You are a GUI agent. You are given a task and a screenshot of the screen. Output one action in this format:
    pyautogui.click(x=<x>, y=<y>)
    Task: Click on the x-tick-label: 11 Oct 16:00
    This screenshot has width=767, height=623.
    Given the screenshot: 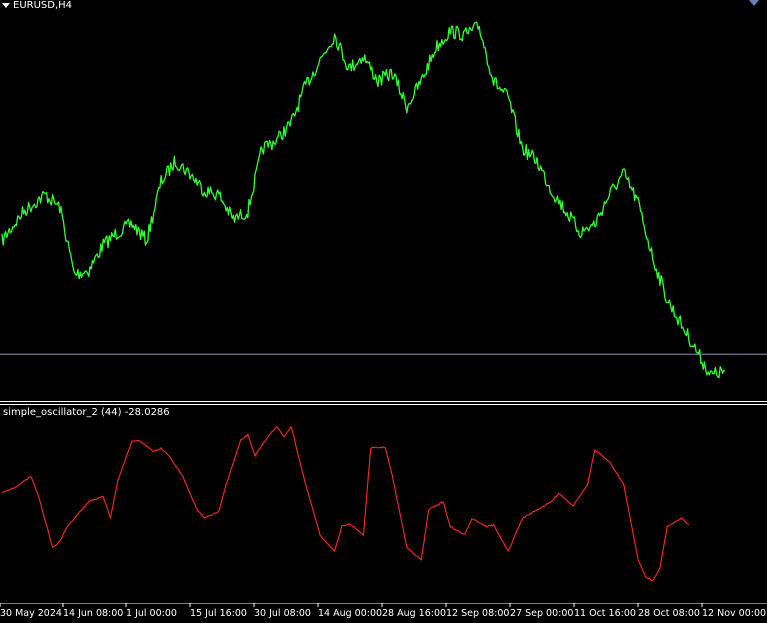 What is the action you would take?
    pyautogui.click(x=605, y=613)
    